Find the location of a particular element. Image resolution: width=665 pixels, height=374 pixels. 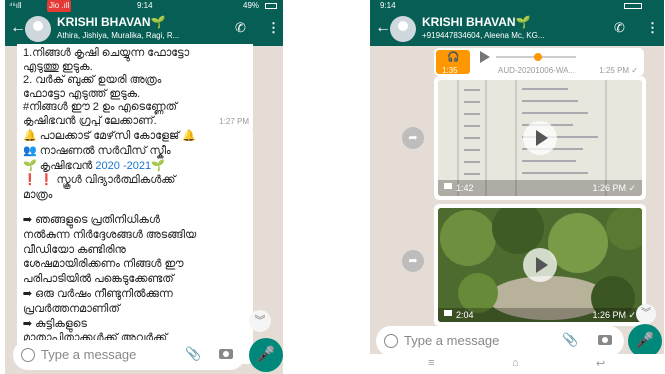

video-duration: 2:04 is located at coordinates (465, 315).